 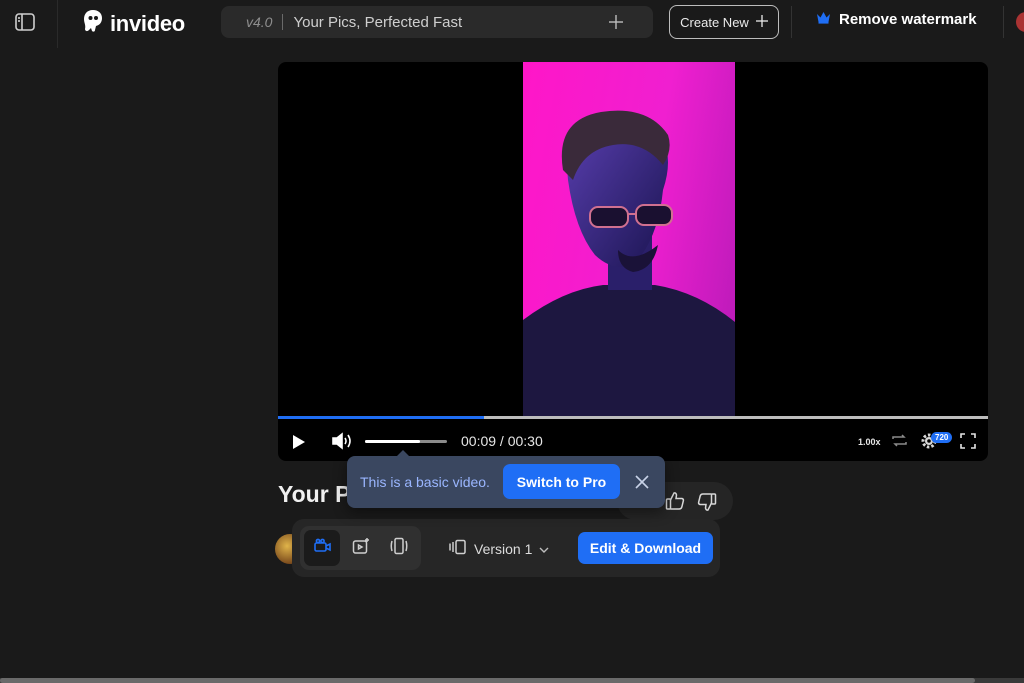 I want to click on remove-watermark-button: Remove watermark, so click(x=896, y=19).